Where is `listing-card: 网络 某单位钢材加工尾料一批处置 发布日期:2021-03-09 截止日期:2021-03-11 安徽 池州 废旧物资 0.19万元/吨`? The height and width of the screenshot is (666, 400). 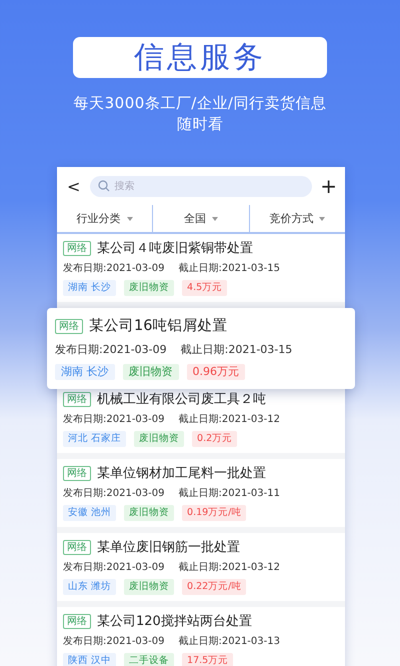 listing-card: 网络 某单位钢材加工尾料一批处置 发布日期:2021-03-09 截止日期:2021-03-11 安徽 池州 废旧物资 0.19万元/吨 is located at coordinates (201, 493).